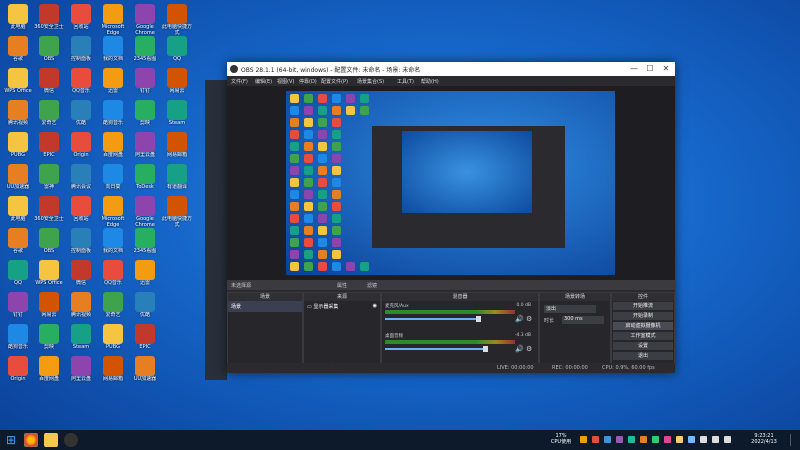 This screenshot has width=800, height=450. What do you see at coordinates (643, 306) in the screenshot?
I see `start-streaming-button: 开始推流` at bounding box center [643, 306].